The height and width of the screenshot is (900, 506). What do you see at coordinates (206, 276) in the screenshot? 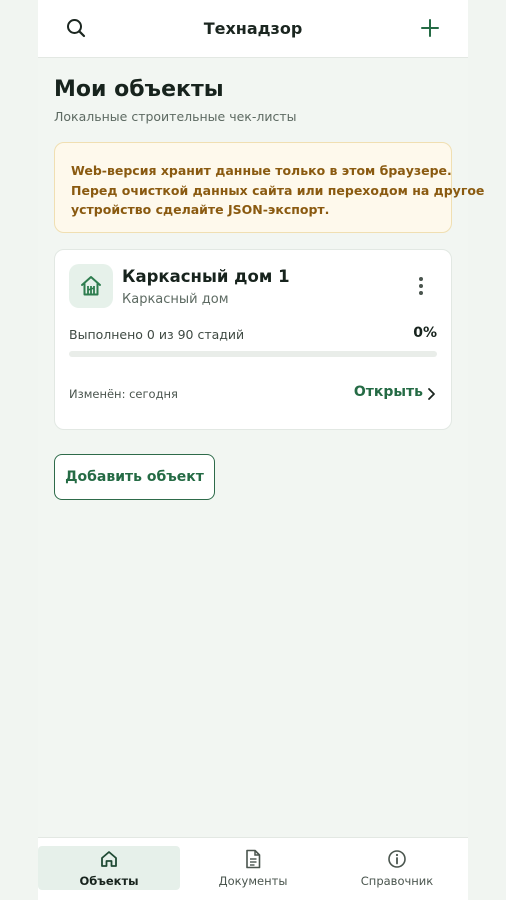
I see `object-name: Каркасный дом 1` at bounding box center [206, 276].